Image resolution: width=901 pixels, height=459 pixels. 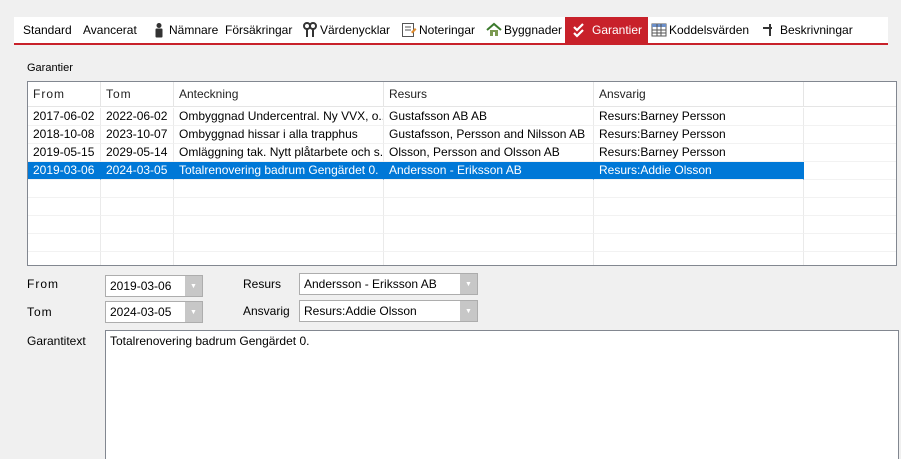 What do you see at coordinates (262, 284) in the screenshot?
I see `resurs-label: Resurs` at bounding box center [262, 284].